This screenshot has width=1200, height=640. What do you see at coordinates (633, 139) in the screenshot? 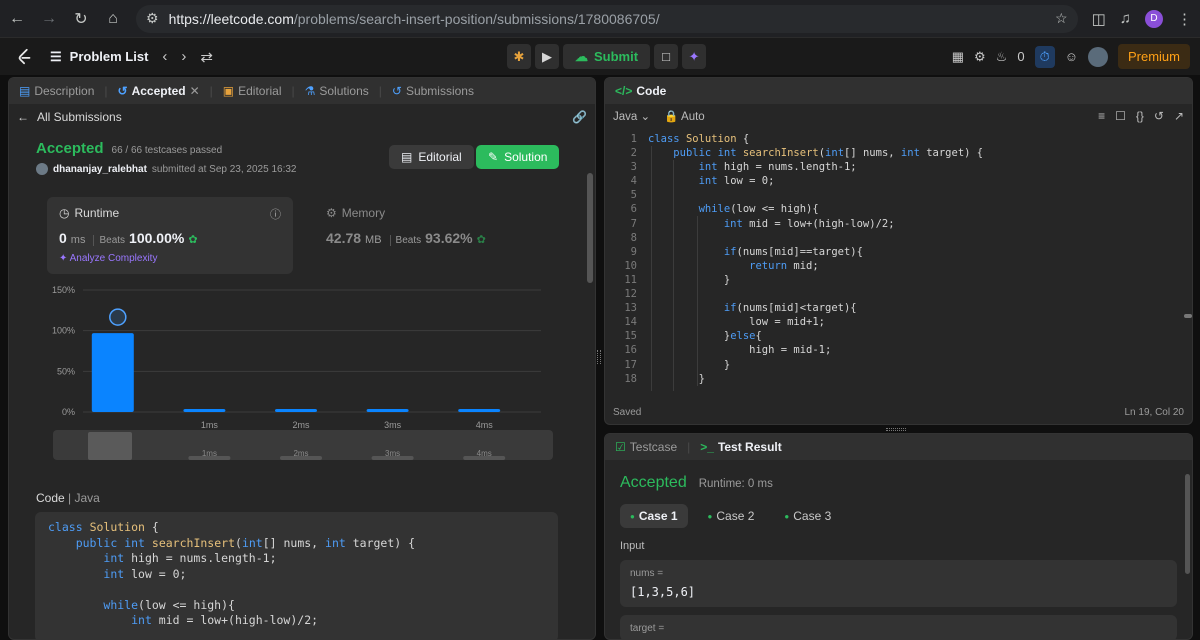
I see `line-number: 1` at bounding box center [633, 139].